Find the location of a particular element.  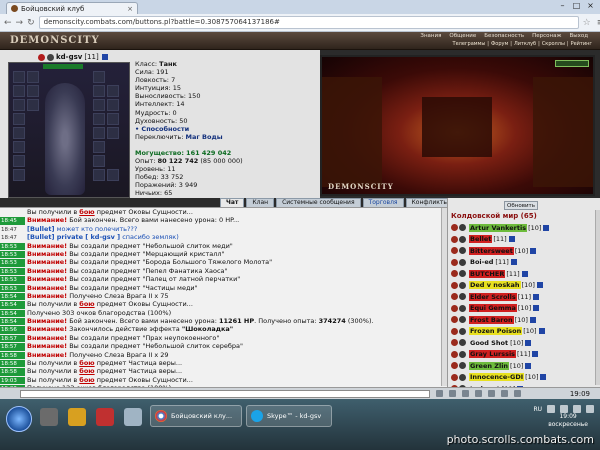

network-icon is located at coordinates (590, 409).